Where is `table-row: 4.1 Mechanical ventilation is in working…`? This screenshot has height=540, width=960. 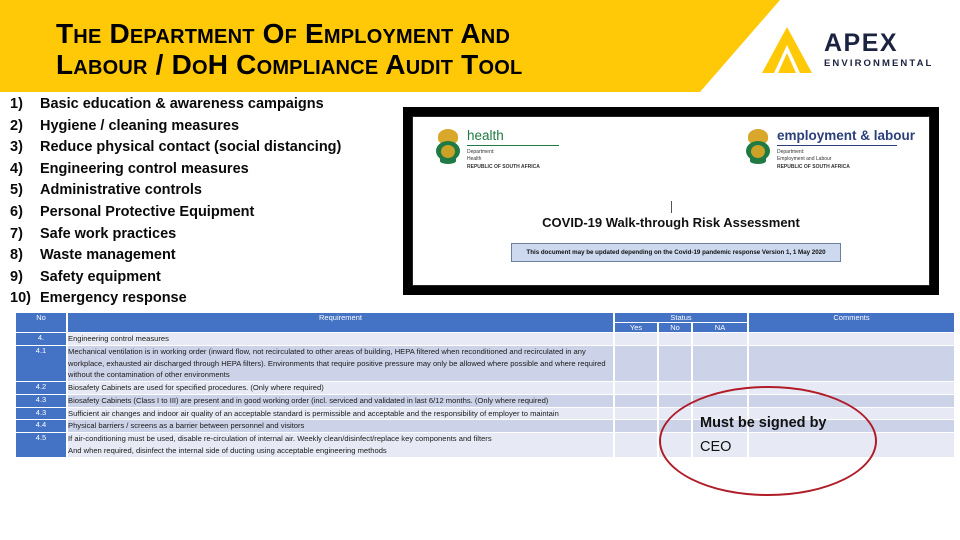
table-row: 4.1 Mechanical ventilation is in working… is located at coordinates (485, 363).